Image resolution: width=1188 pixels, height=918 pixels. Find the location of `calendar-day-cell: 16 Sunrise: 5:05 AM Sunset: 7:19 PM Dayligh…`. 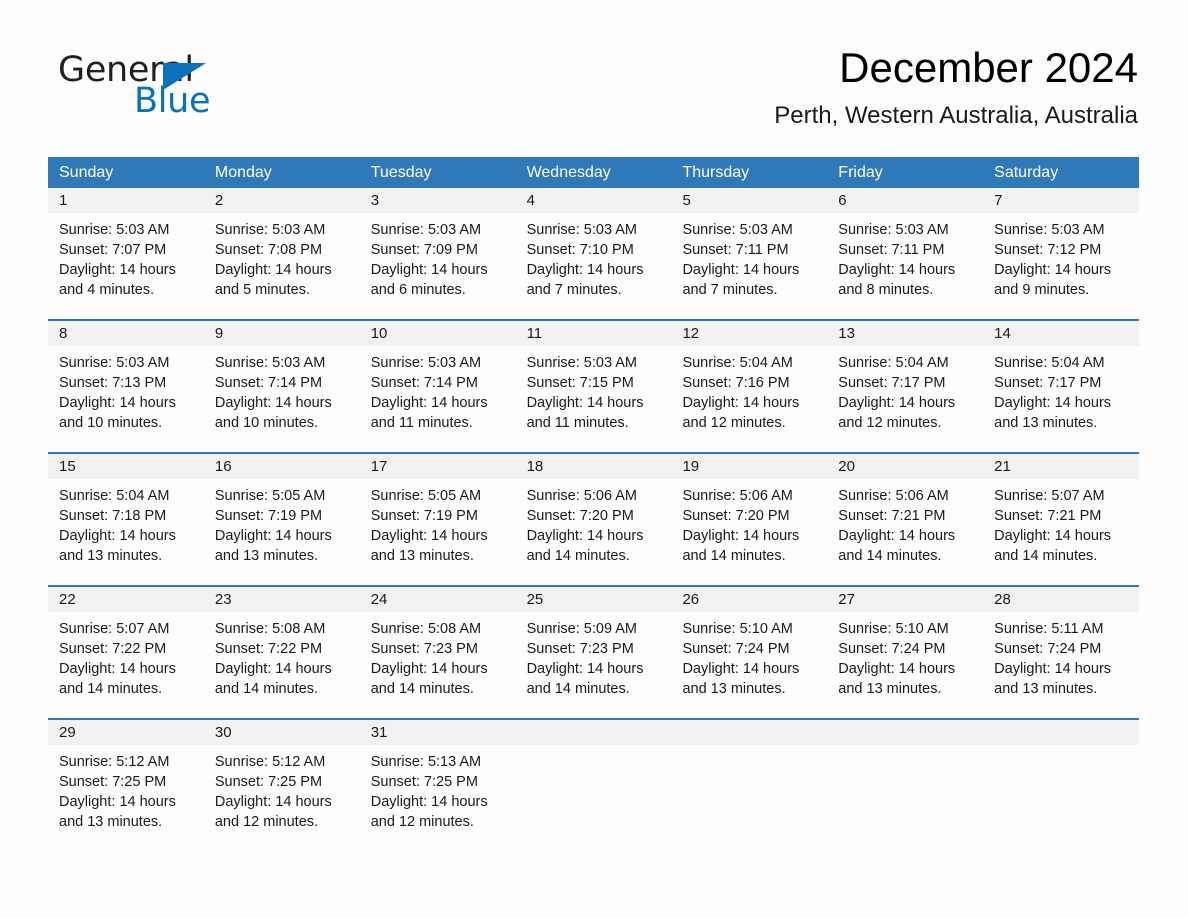

calendar-day-cell: 16 Sunrise: 5:05 AM Sunset: 7:19 PM Dayligh… is located at coordinates (281, 519).